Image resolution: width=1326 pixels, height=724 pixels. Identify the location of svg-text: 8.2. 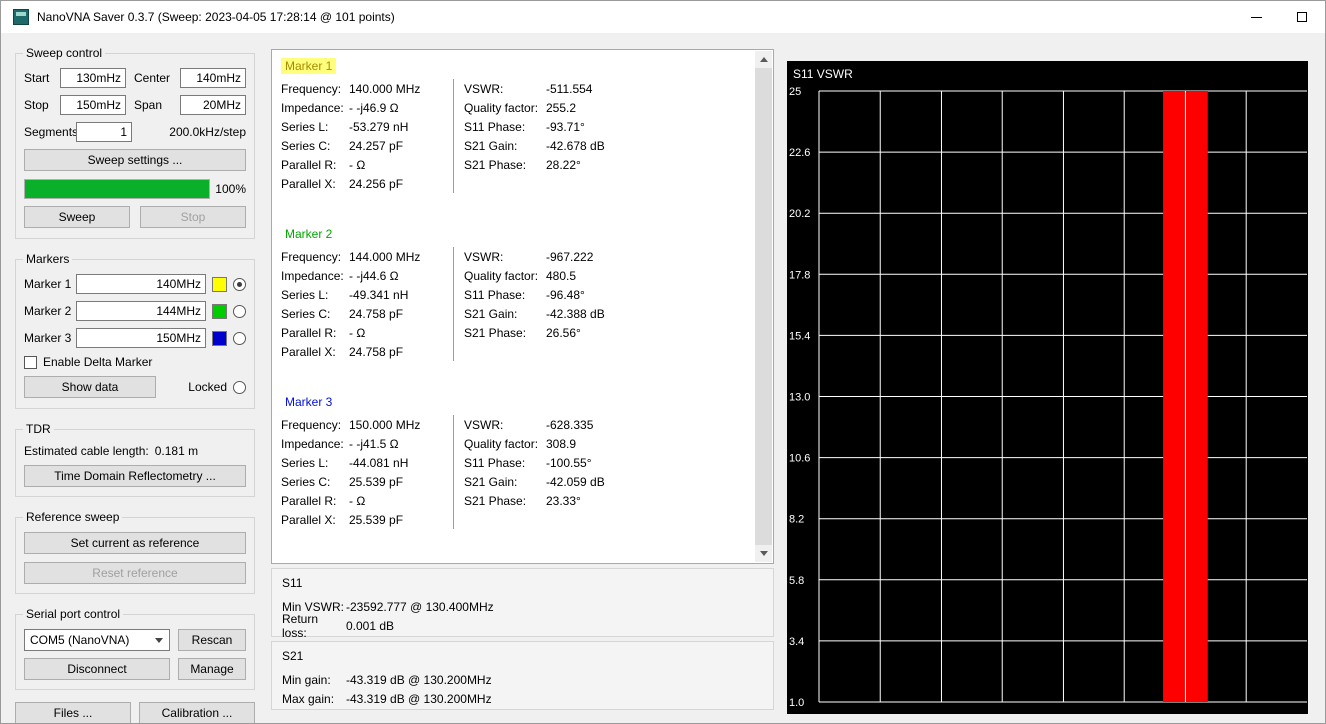
(796, 520).